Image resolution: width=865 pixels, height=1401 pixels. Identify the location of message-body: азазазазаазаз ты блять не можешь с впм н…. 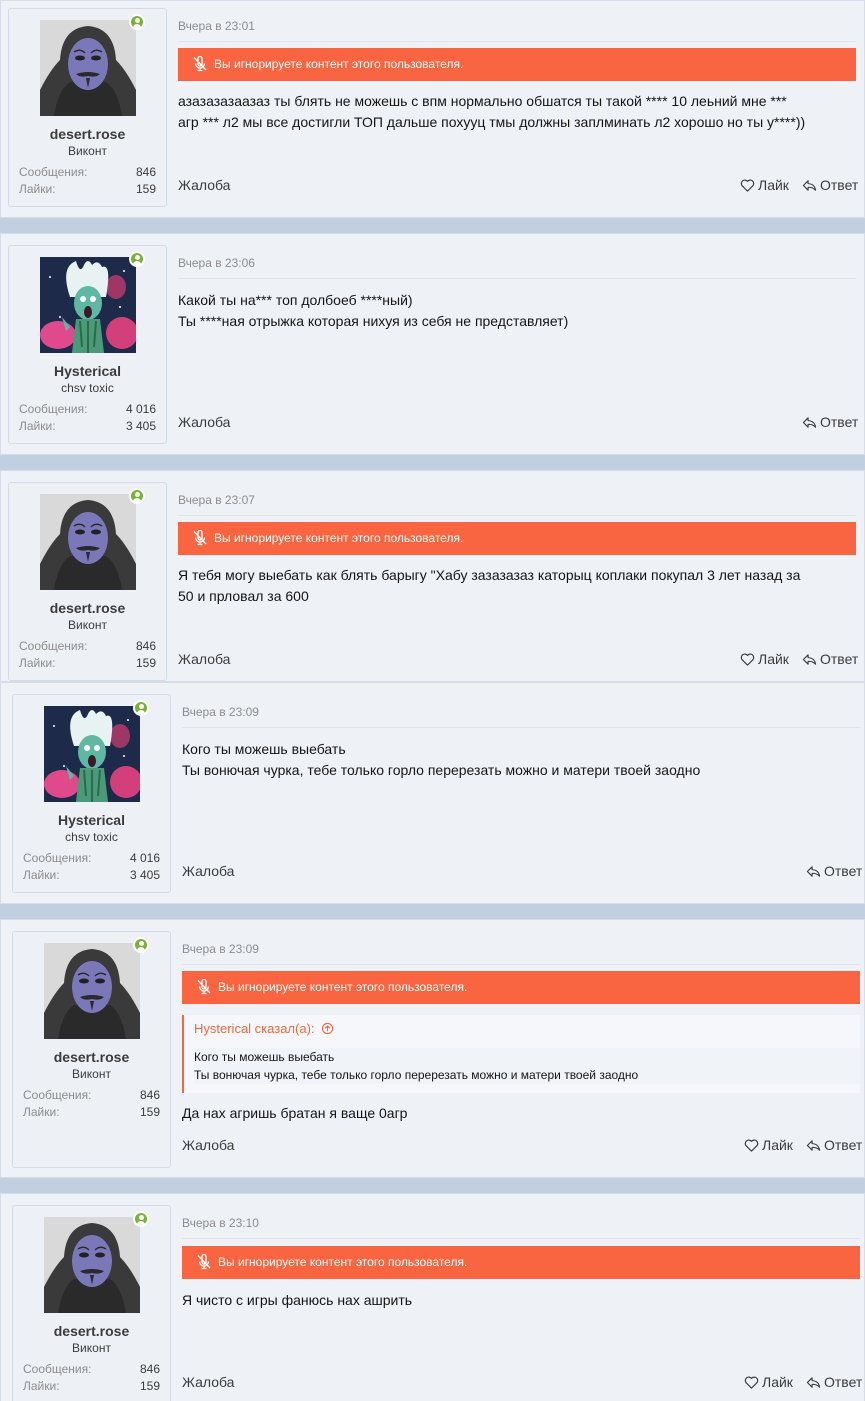
(518, 112).